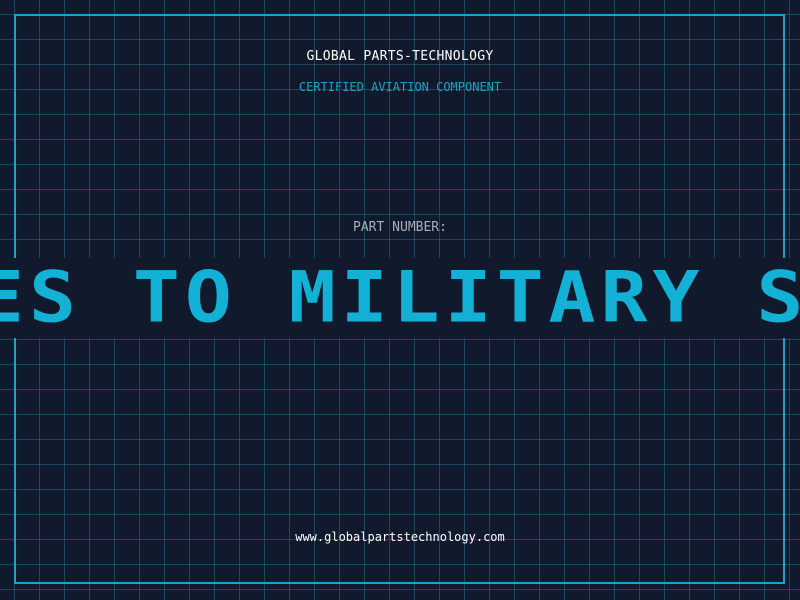 The height and width of the screenshot is (600, 800). I want to click on certification-subtitle: CERTIFIED AVIATION COMPONENT, so click(400, 87).